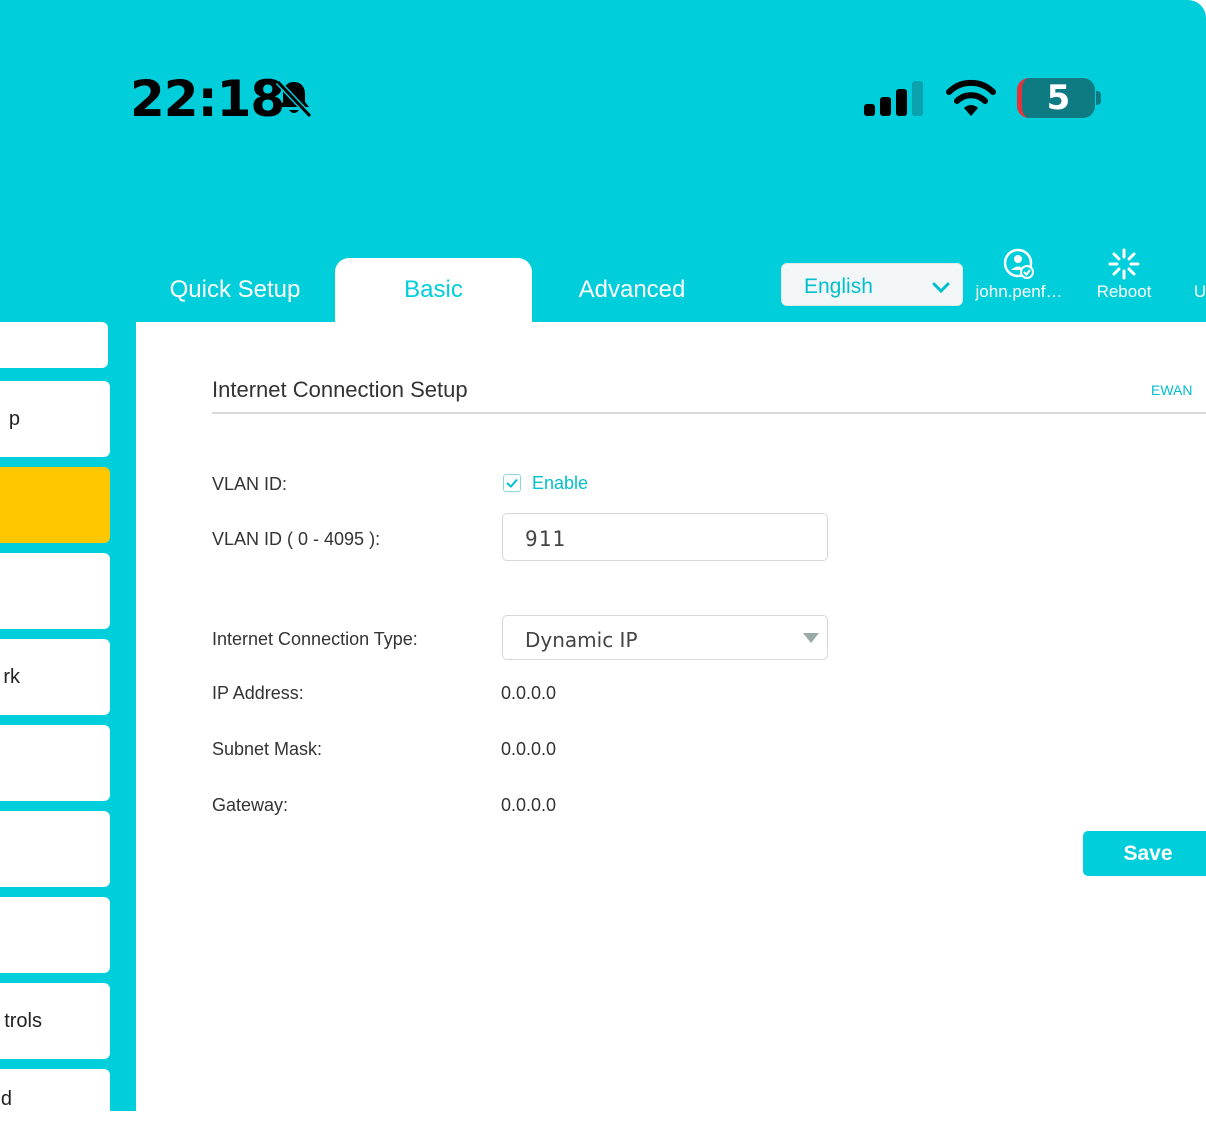  Describe the element at coordinates (235, 290) in the screenshot. I see `tab-quick-setup: Quick Setup` at that location.